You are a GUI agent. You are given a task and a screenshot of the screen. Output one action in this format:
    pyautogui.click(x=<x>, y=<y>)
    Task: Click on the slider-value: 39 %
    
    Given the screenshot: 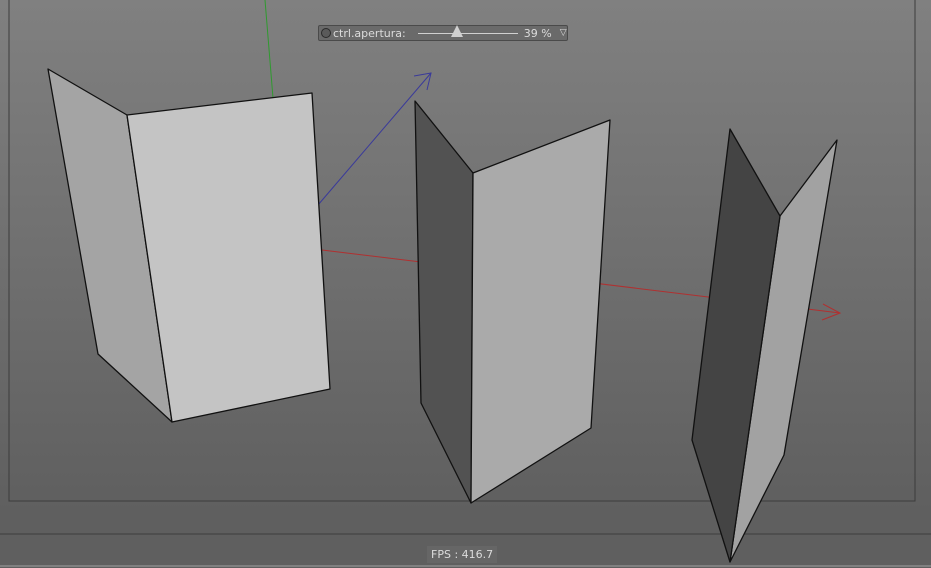 What is the action you would take?
    pyautogui.click(x=537, y=33)
    